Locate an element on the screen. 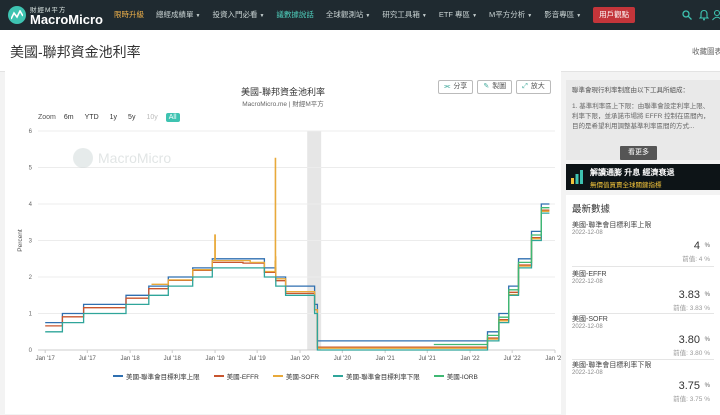 The width and height of the screenshot is (720, 415). expand-label: 放大 is located at coordinates (537, 86).